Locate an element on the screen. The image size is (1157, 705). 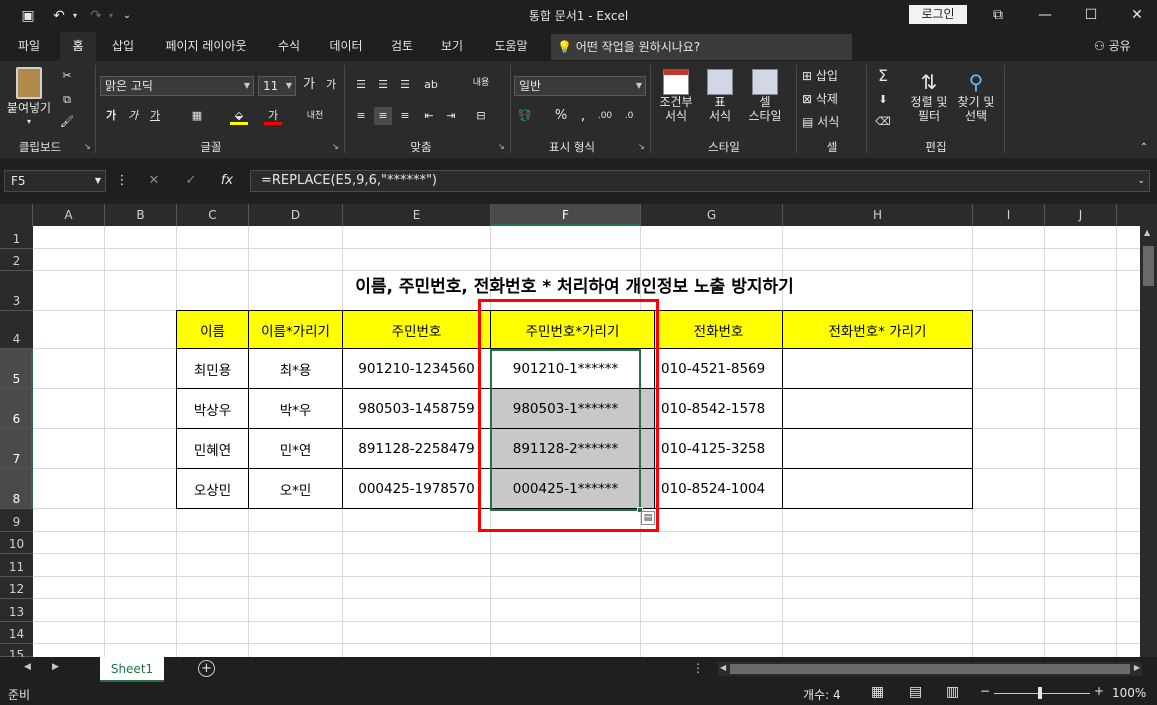
undo-dropdown-icon: ▾ is located at coordinates (75, 16).